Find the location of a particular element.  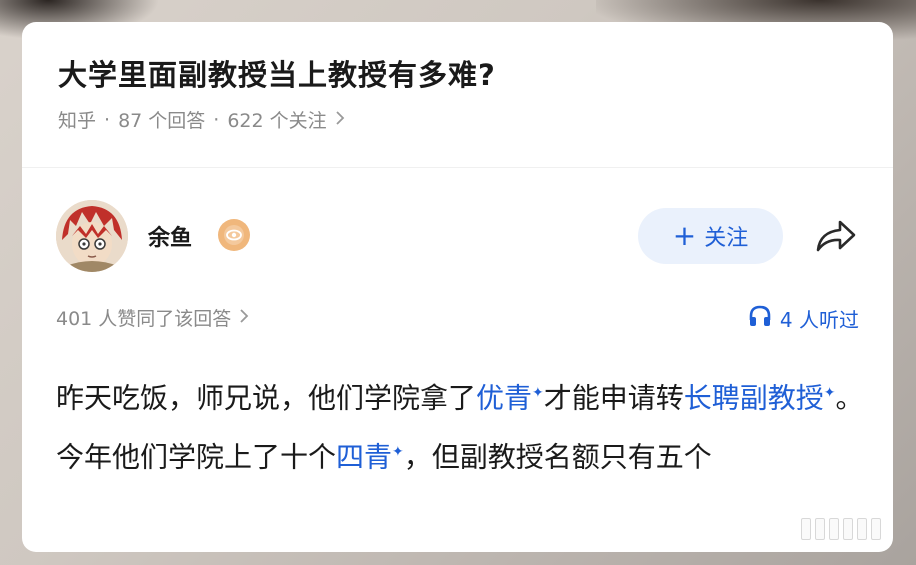

answer-text: ，但副教授名额只有五个 is located at coordinates (557, 457).